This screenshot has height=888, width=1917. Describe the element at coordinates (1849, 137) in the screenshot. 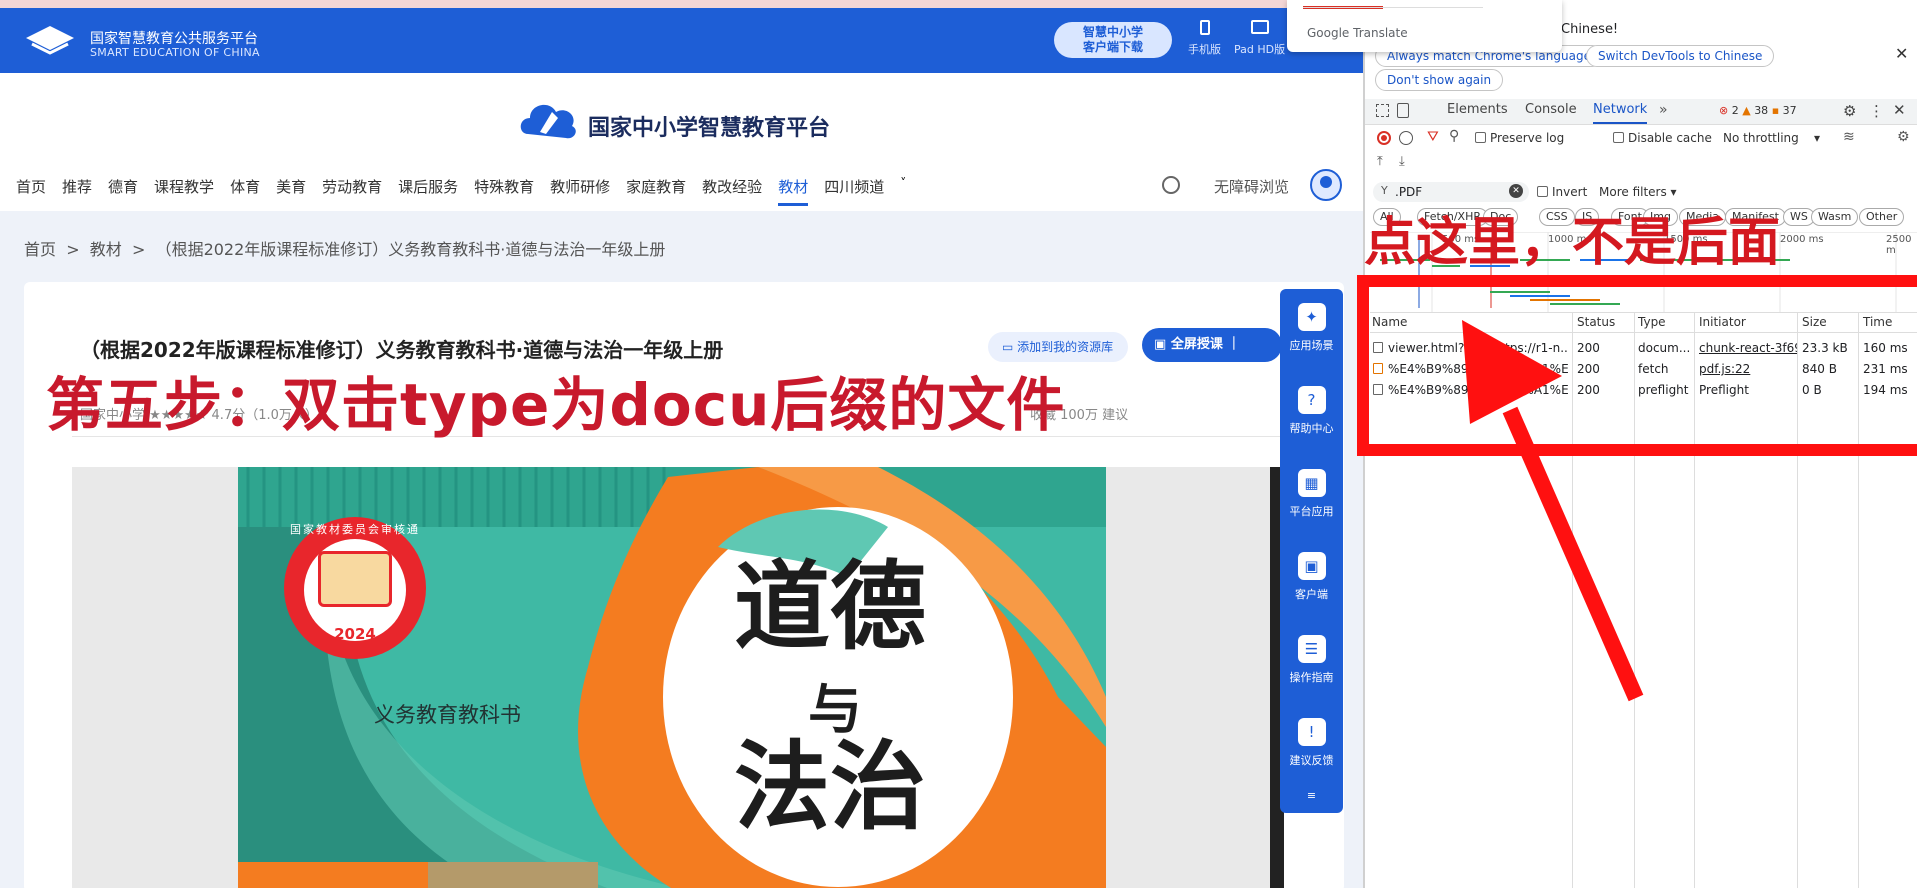

I see `wifi-icon: ≋` at that location.